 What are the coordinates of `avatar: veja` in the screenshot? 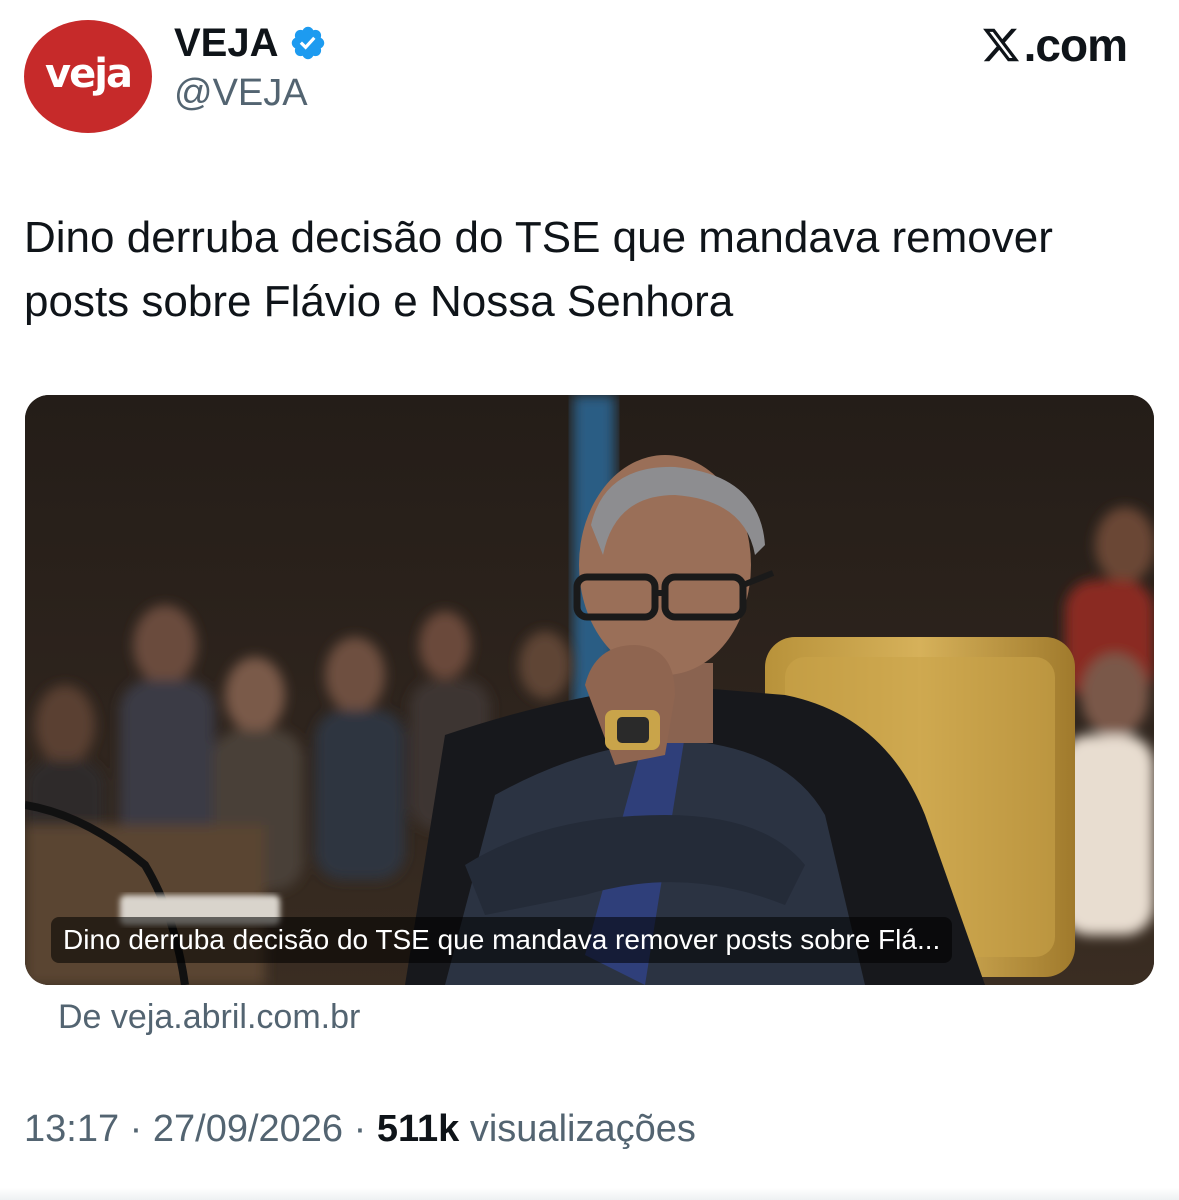 It's located at (88, 76).